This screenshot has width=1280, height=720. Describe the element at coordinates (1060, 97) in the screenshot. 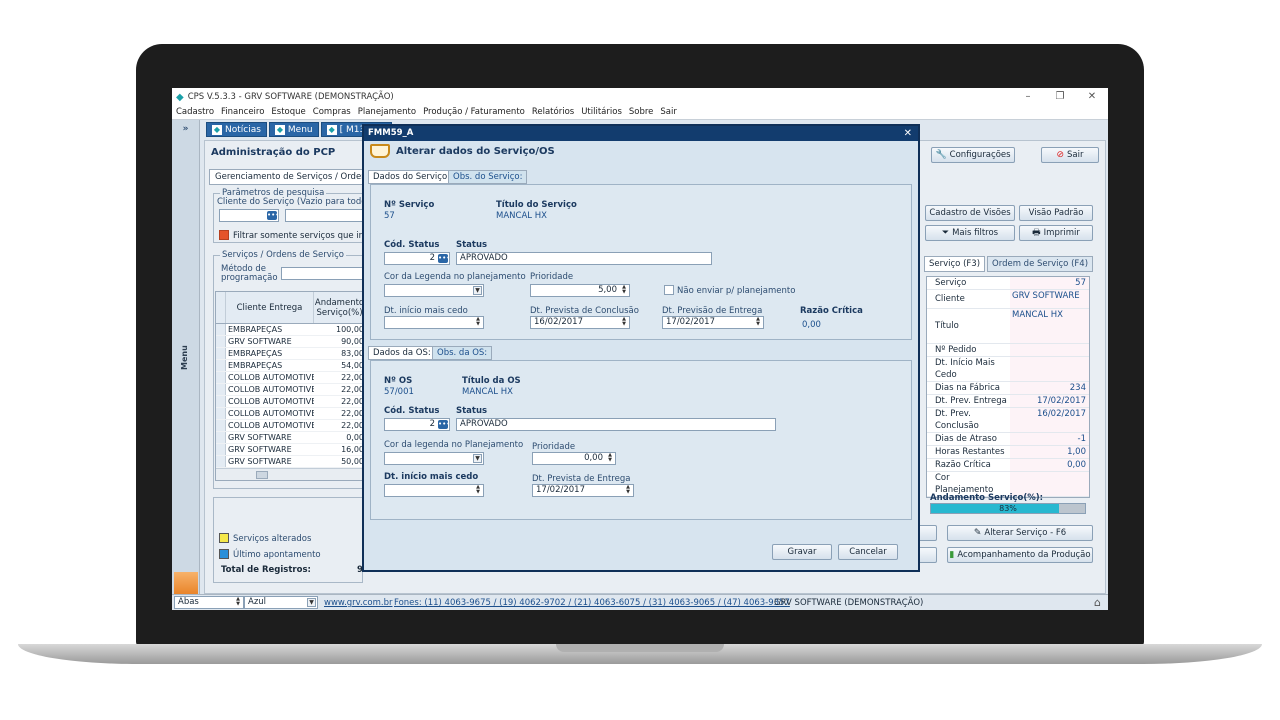

I see `restore-icon: ❐` at that location.